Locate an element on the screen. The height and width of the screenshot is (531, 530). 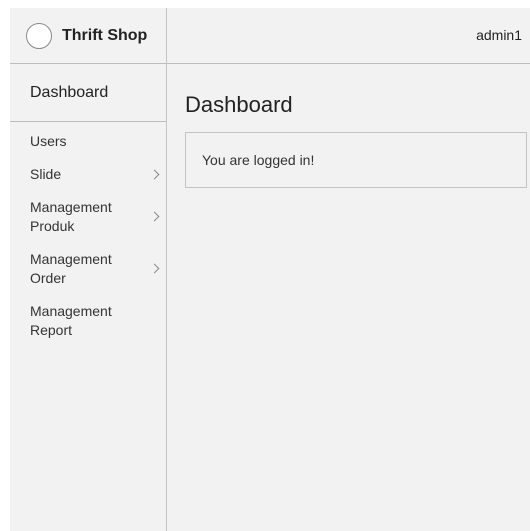
sidebar-item-label: Management Produk is located at coordinates (71, 216).